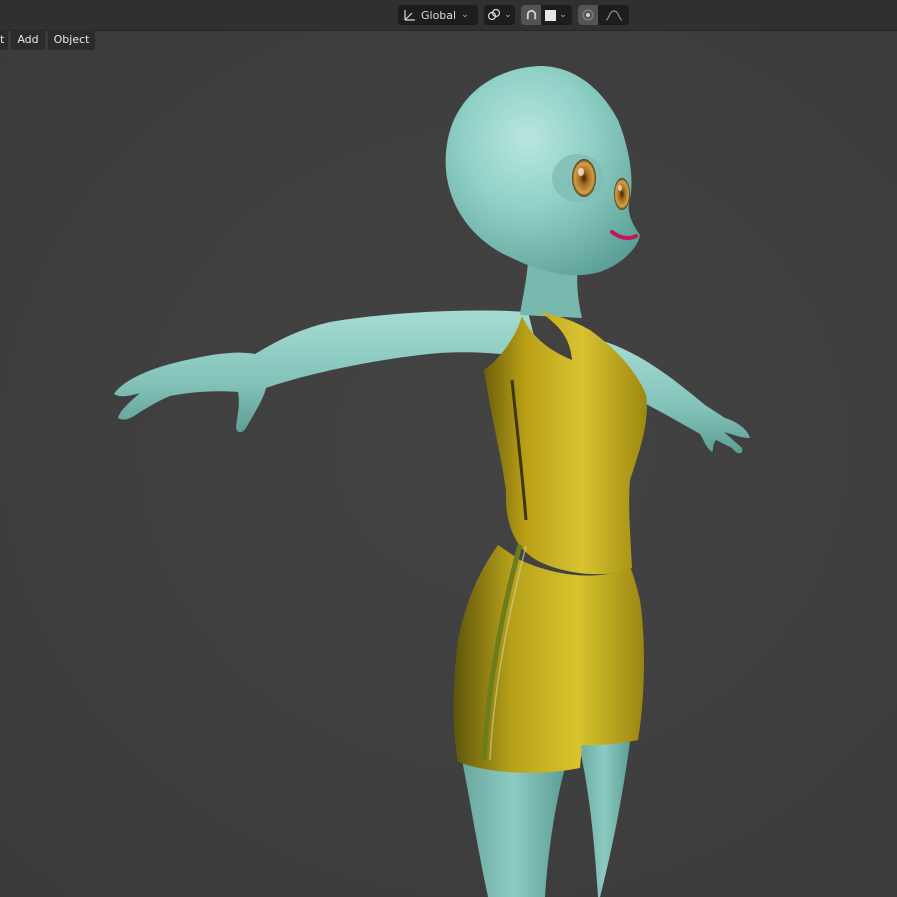  Describe the element at coordinates (551, 15) in the screenshot. I see `snap-target-square-icon` at that location.